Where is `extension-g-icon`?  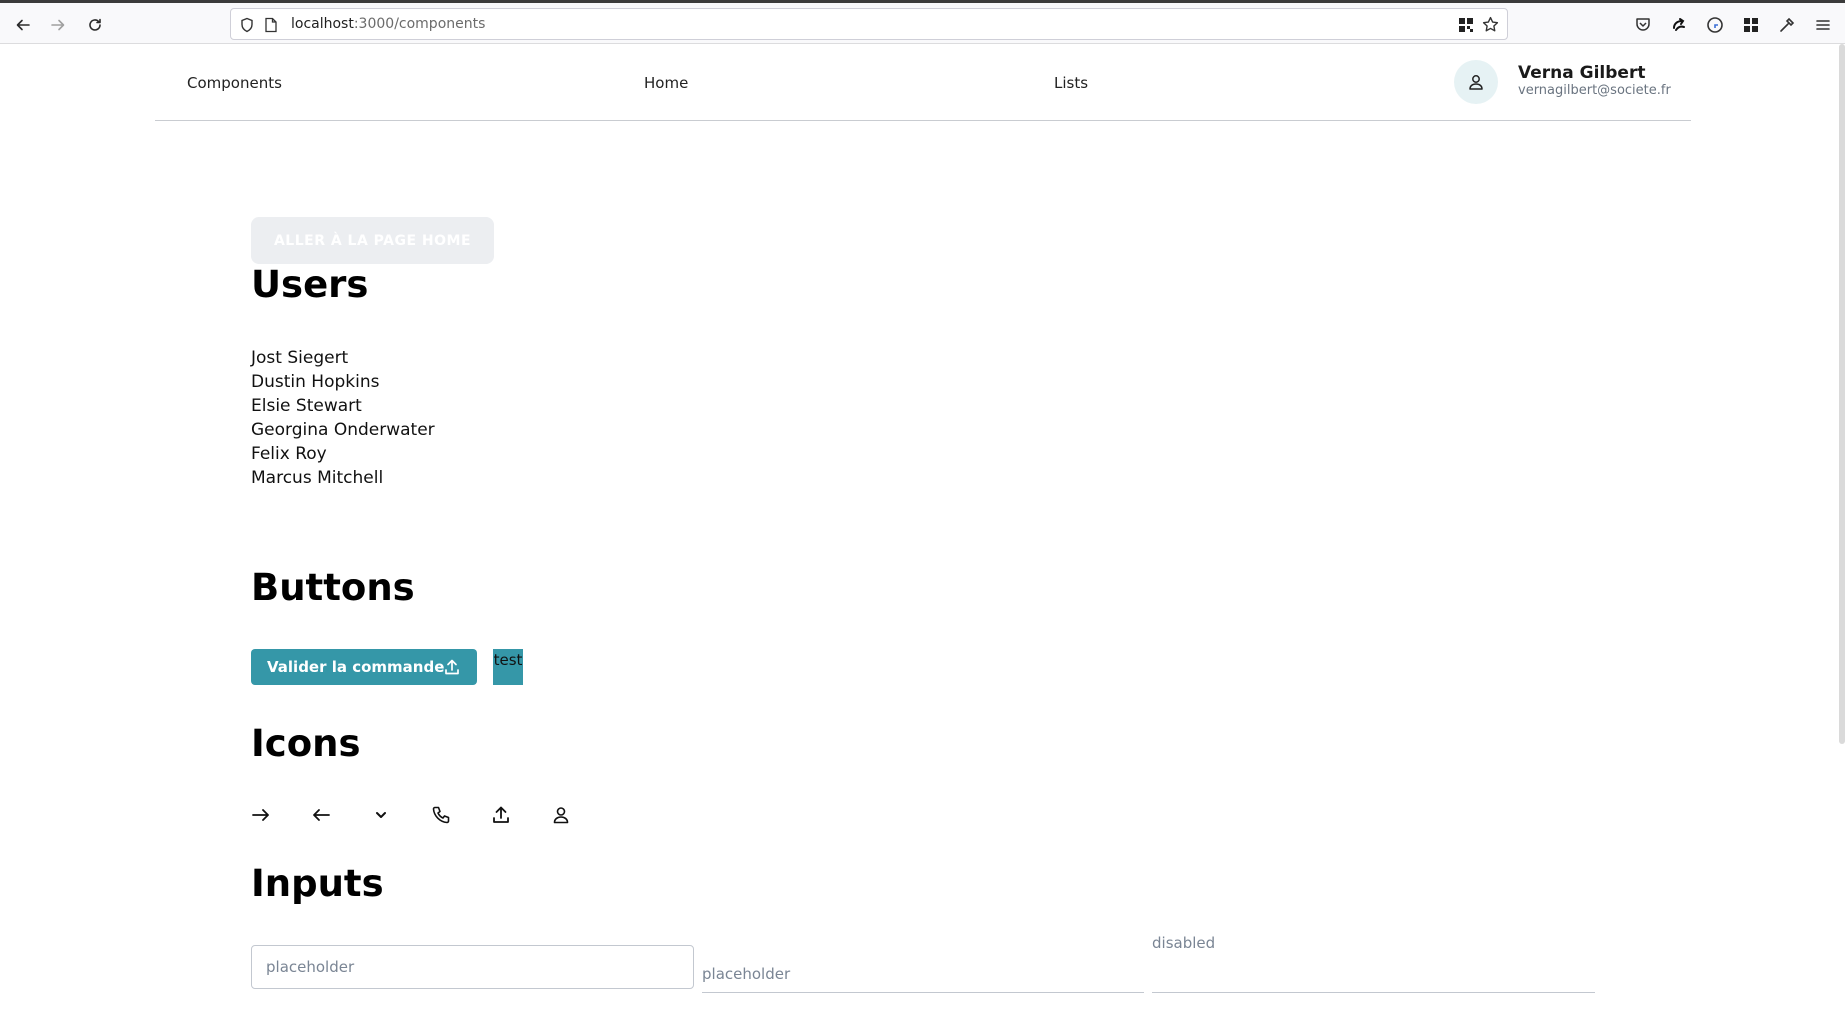 extension-g-icon is located at coordinates (1715, 25).